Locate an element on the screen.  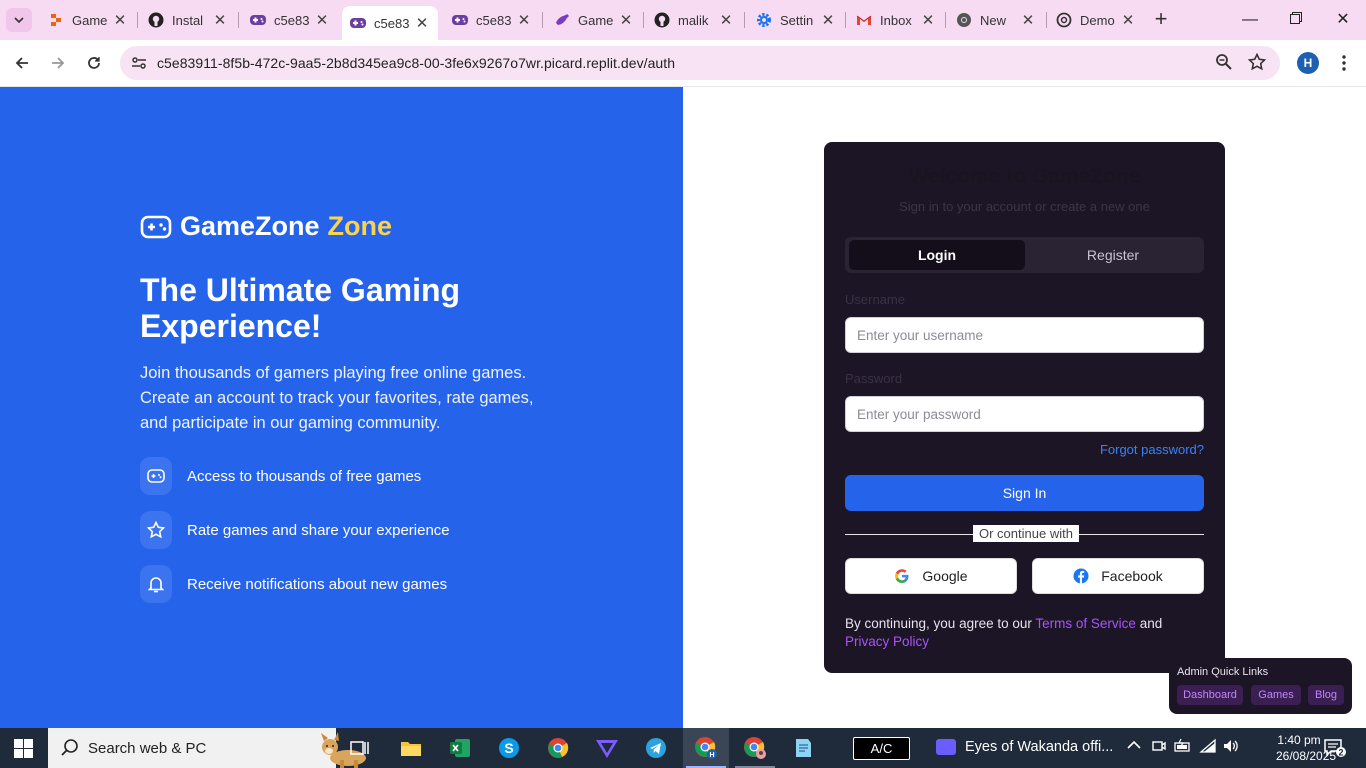
username-input is located at coordinates (1024, 335).